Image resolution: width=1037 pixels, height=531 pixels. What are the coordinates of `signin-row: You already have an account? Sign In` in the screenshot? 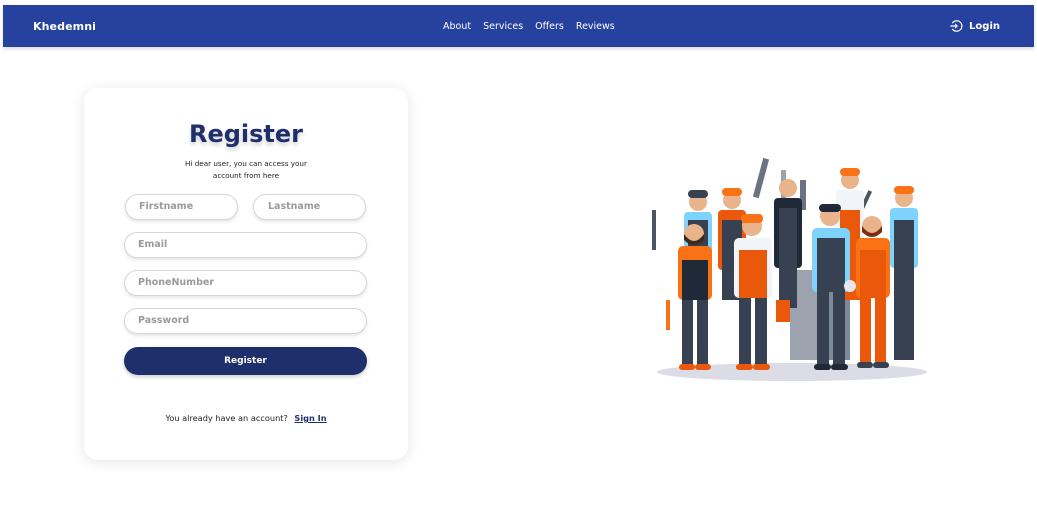 It's located at (246, 418).